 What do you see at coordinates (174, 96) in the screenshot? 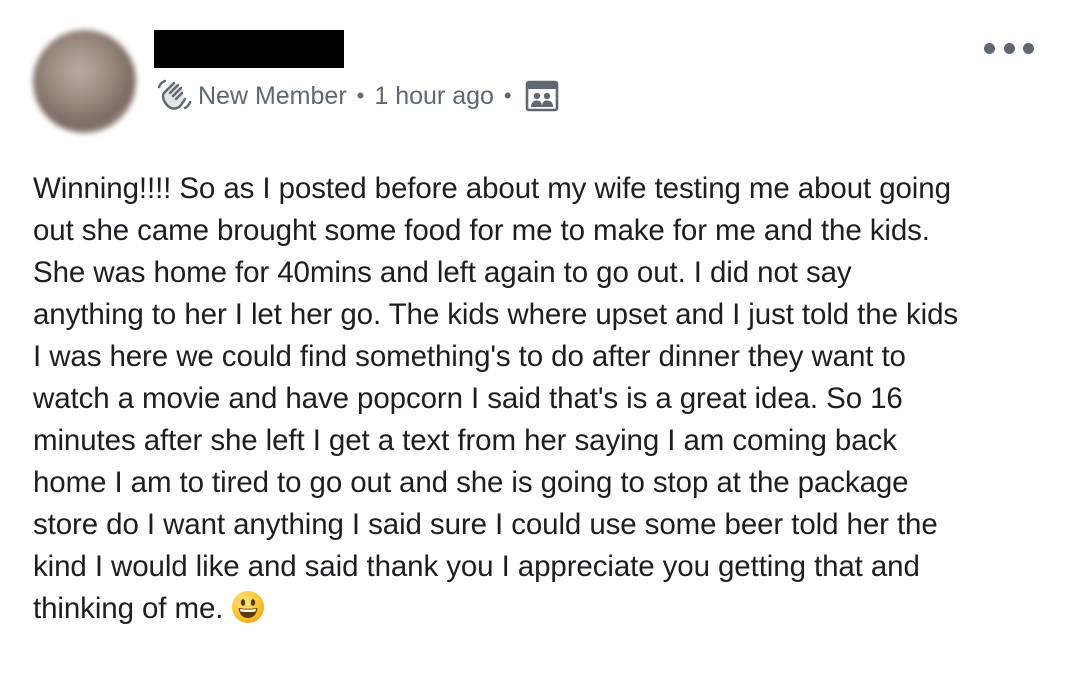
I see `wave-hand-icon` at bounding box center [174, 96].